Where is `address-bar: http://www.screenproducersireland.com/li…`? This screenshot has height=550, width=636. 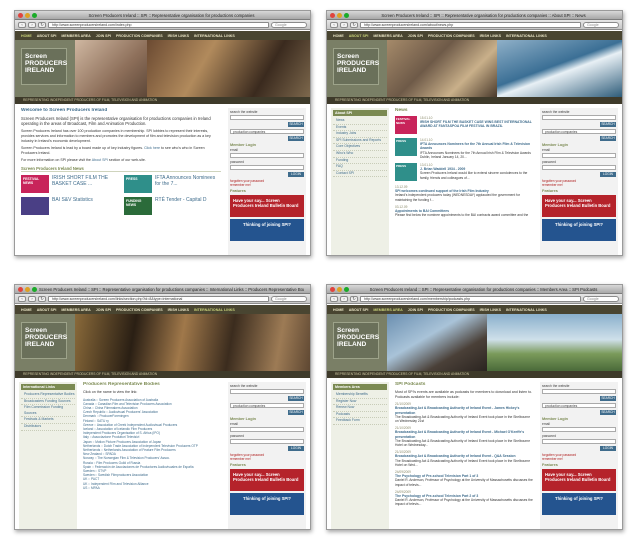 address-bar: http://www.screenproducersireland.com/li… is located at coordinates (158, 298).